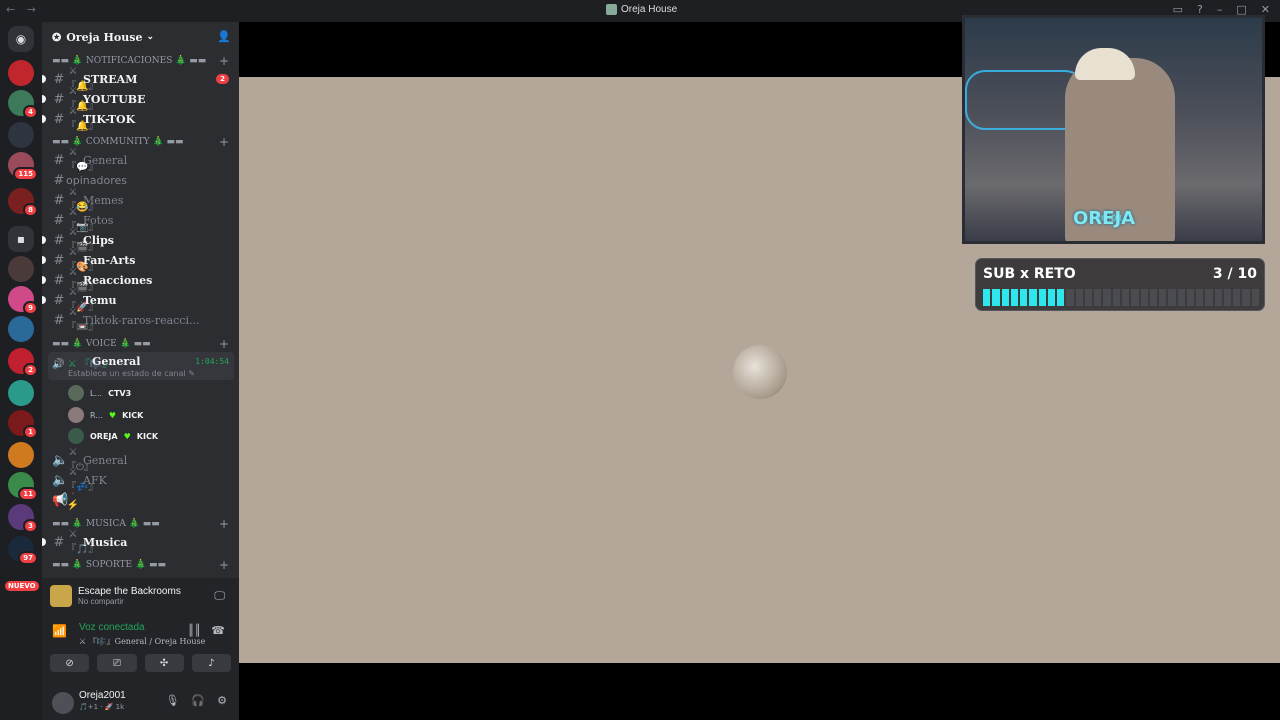 This screenshot has height=720, width=1280. I want to click on game-subtitle: No compartir, so click(101, 601).